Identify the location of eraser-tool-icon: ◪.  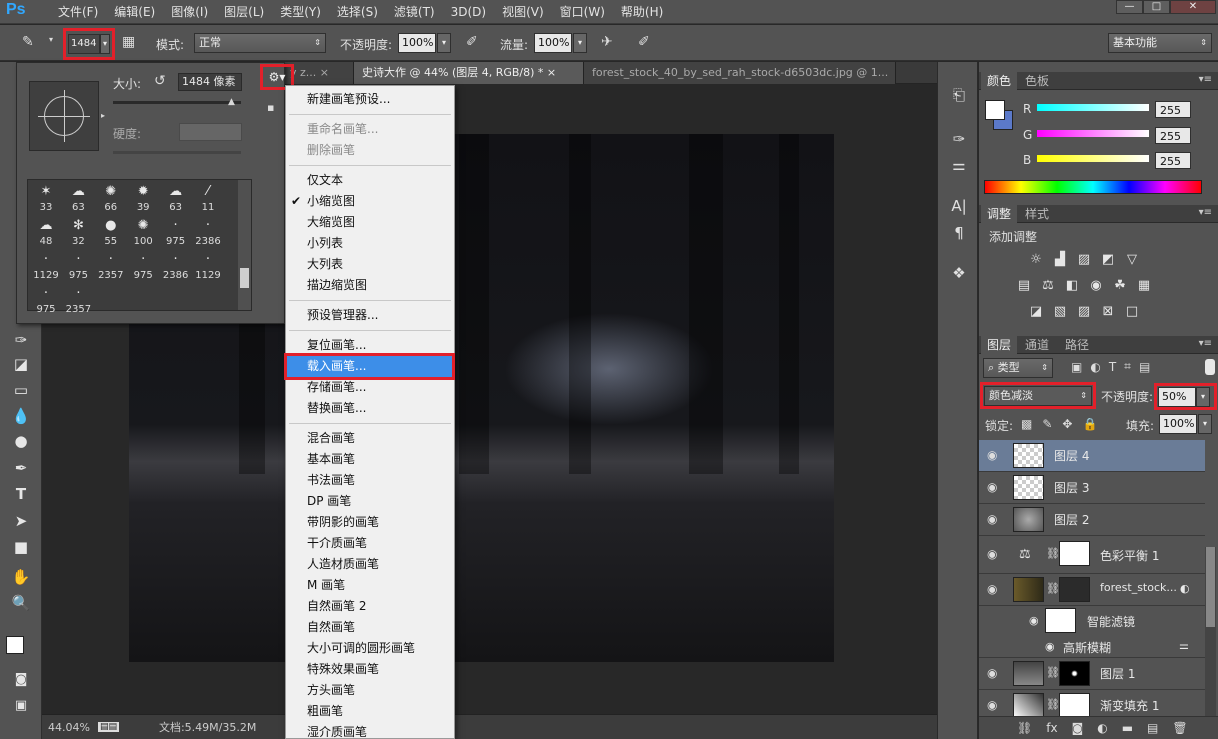
(21, 364).